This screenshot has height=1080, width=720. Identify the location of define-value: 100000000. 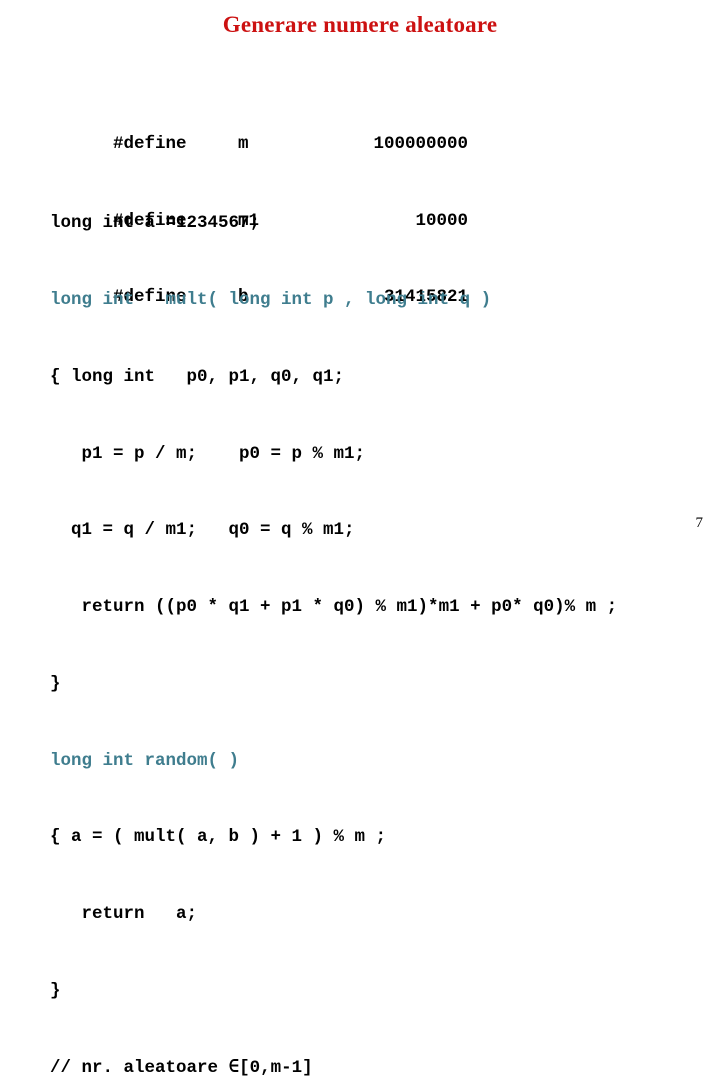
(421, 143).